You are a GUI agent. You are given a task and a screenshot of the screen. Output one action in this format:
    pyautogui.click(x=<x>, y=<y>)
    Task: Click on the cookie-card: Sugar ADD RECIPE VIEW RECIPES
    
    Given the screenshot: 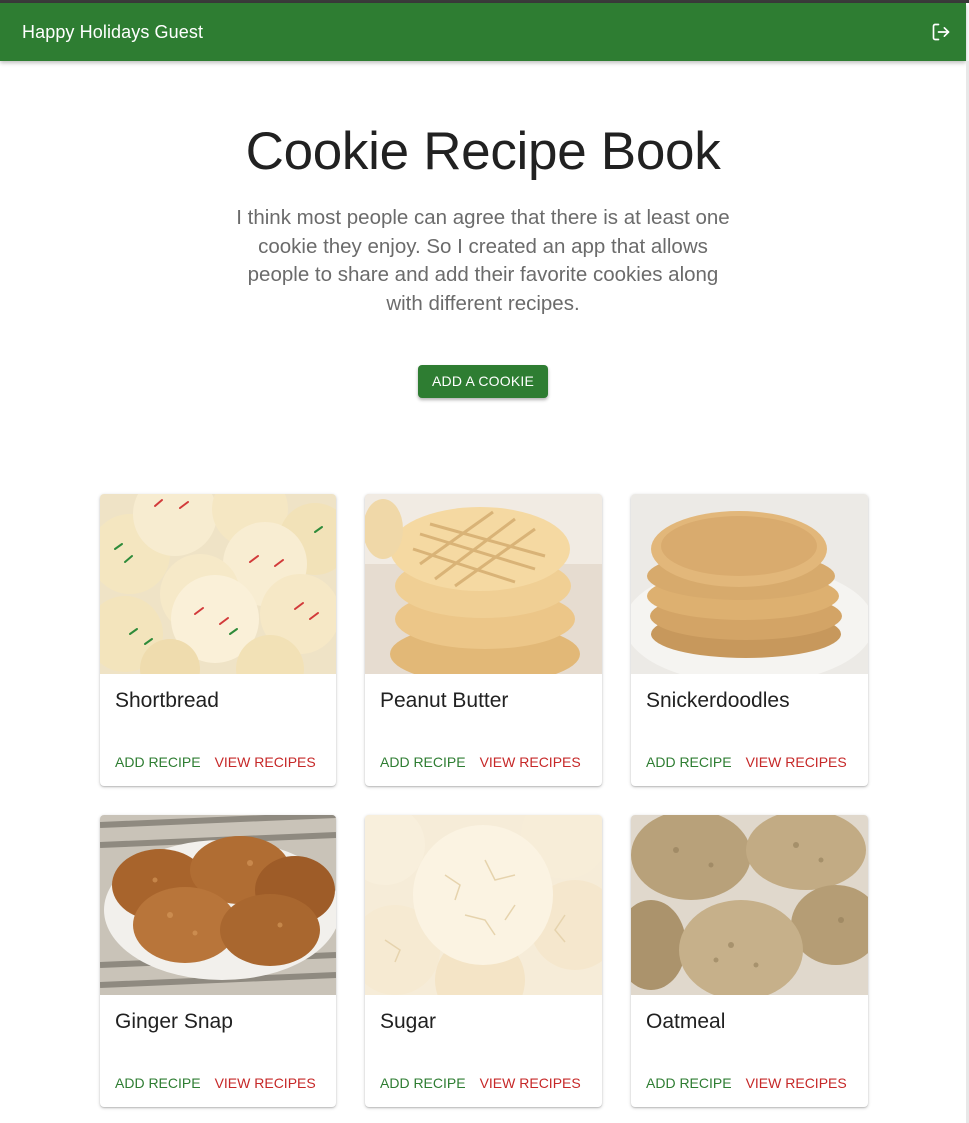 What is the action you would take?
    pyautogui.click(x=483, y=961)
    